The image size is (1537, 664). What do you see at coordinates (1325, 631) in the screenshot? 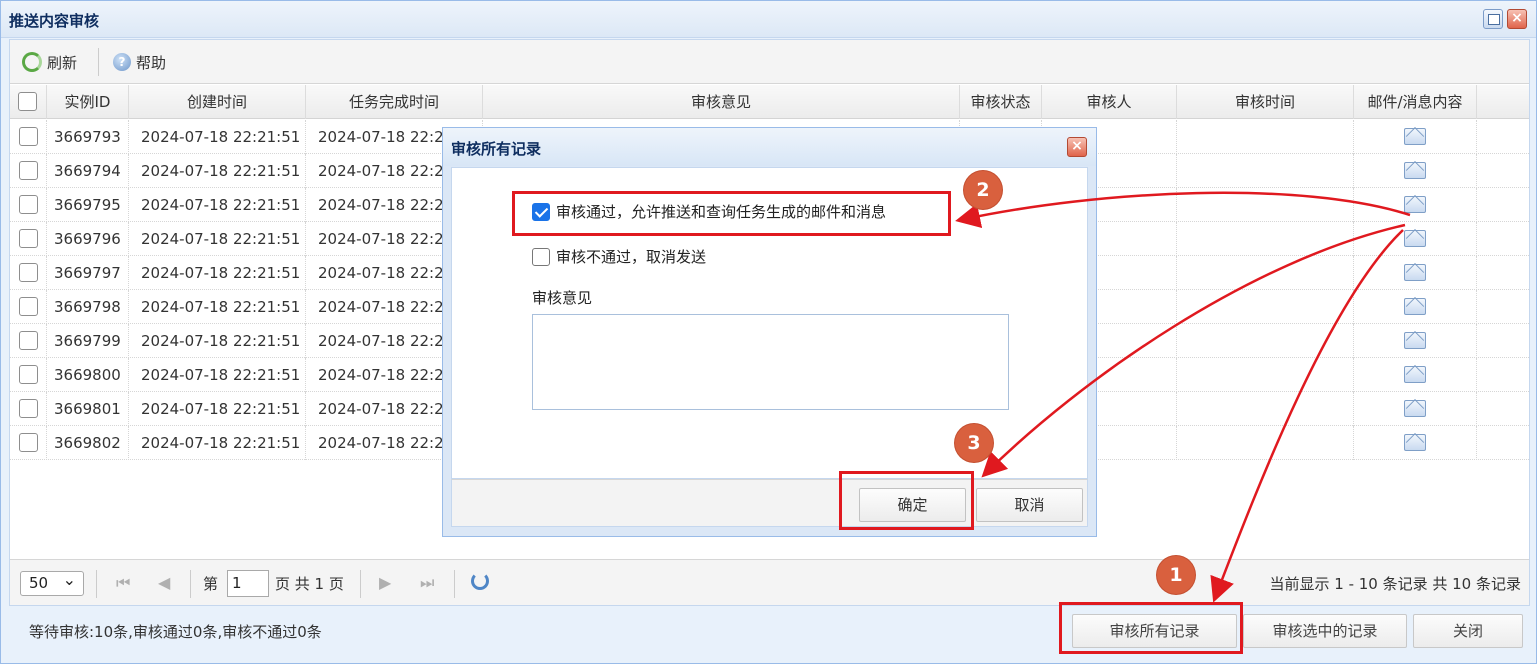
I see `approve-selected-button: 审核选中的记录` at bounding box center [1325, 631].